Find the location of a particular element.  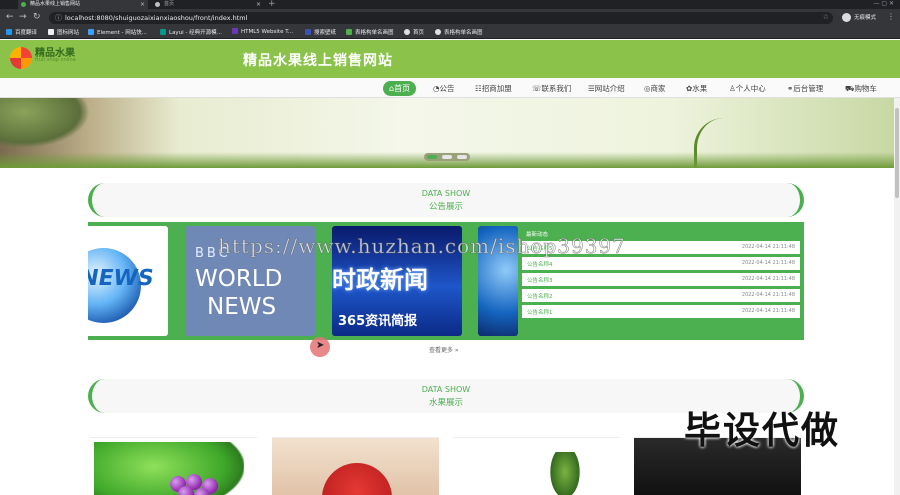

nav-item-join: ☷招商加盟 is located at coordinates (493, 88).